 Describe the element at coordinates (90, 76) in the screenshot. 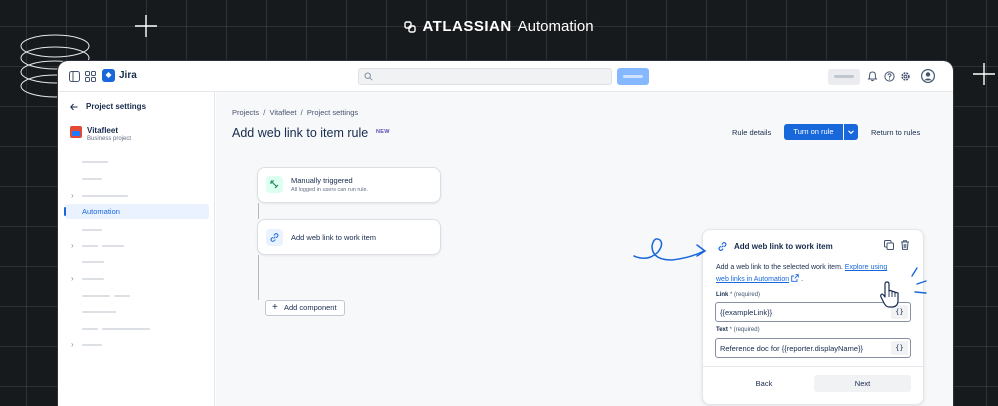

I see `app-switcher-icon` at that location.